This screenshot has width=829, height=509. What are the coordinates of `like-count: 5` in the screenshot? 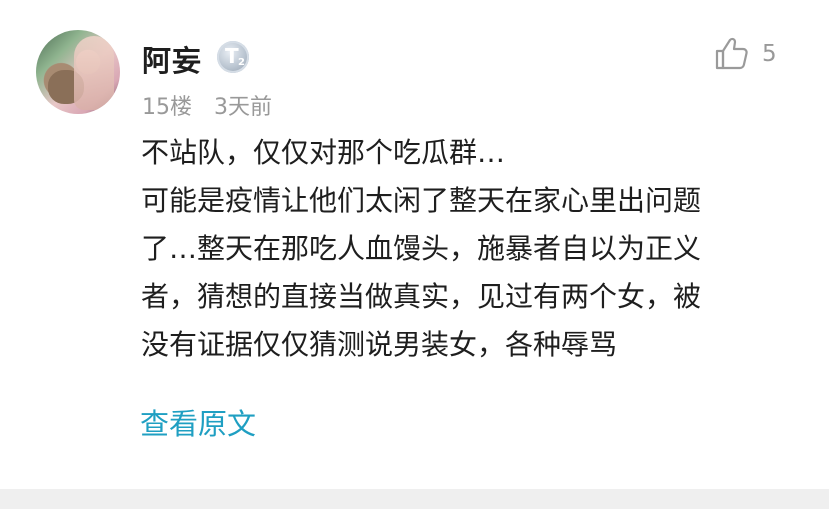 It's located at (769, 54).